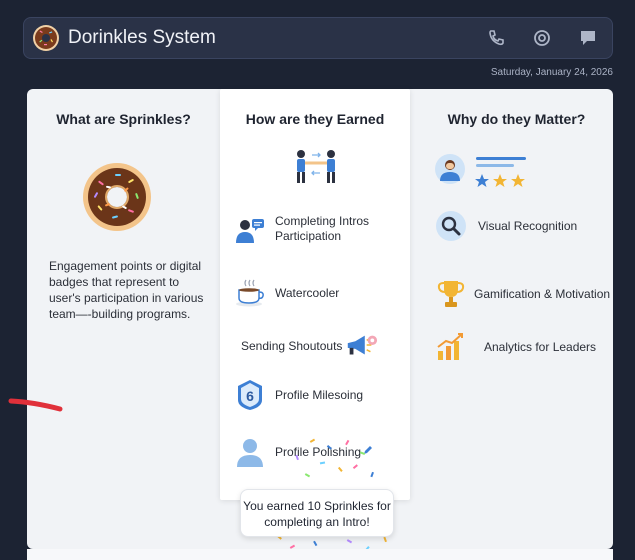  I want to click on settings-icon, so click(542, 38).